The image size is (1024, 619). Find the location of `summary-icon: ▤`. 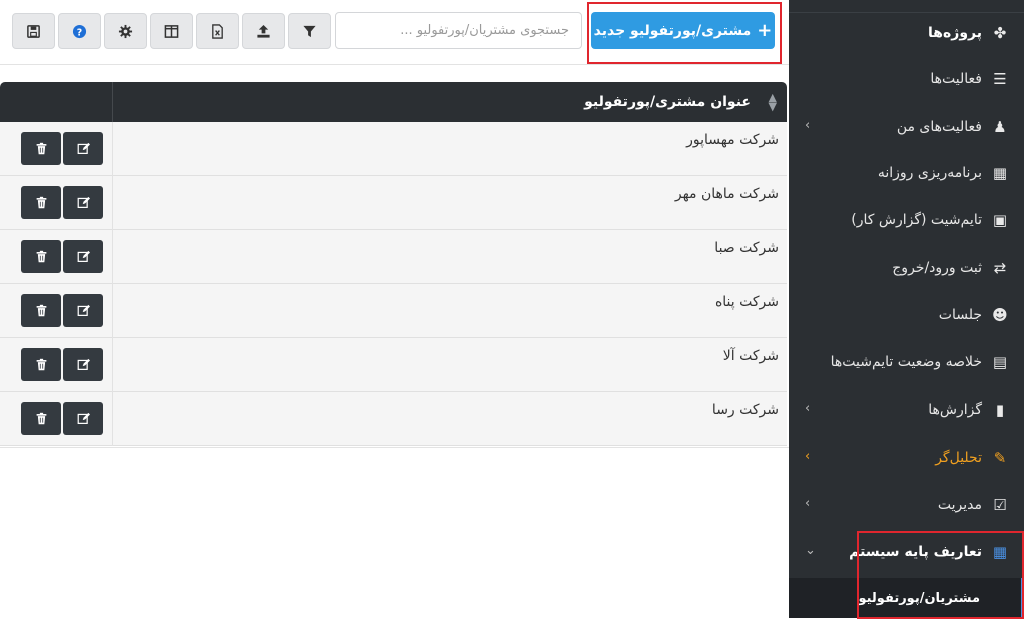

summary-icon: ▤ is located at coordinates (1000, 362).